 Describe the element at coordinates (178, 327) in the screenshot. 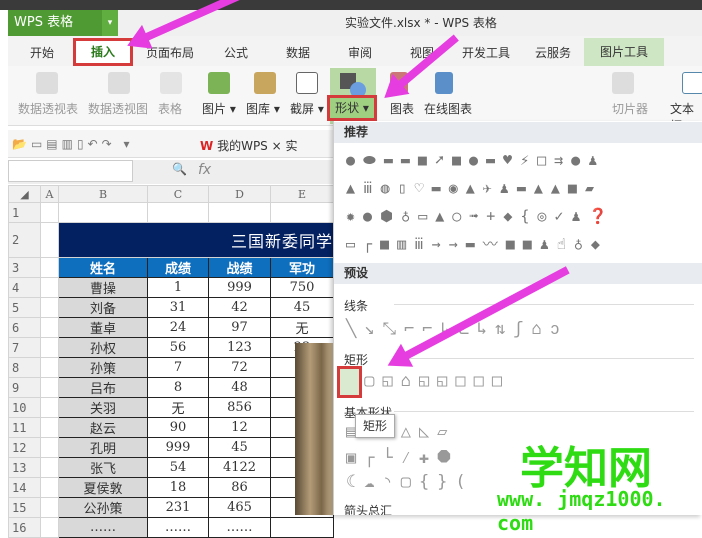

I see `cell: 24` at that location.